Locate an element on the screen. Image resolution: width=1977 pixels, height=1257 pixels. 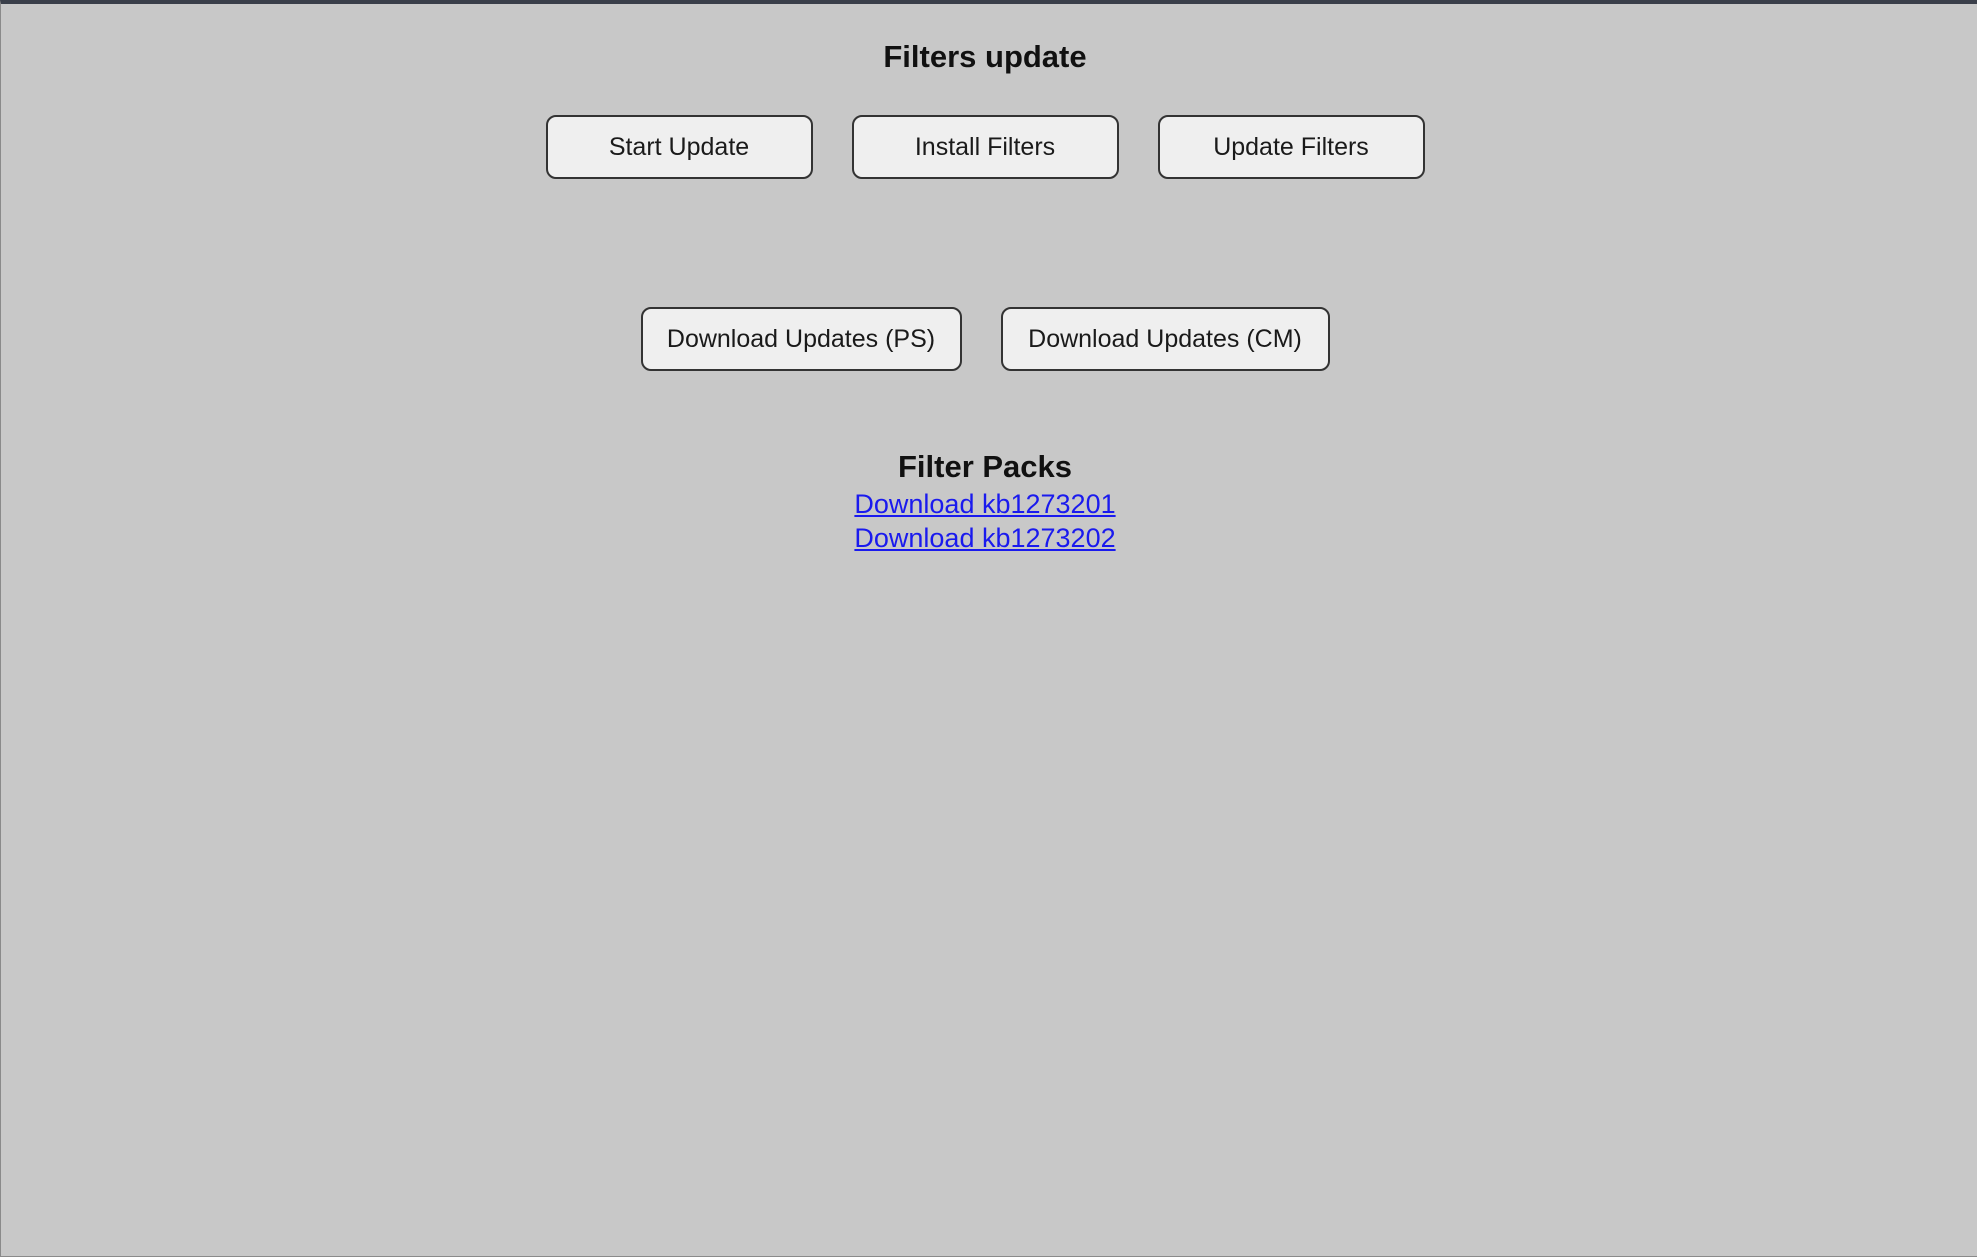
download-updates-ps-button: Download Updates (PS) is located at coordinates (801, 339).